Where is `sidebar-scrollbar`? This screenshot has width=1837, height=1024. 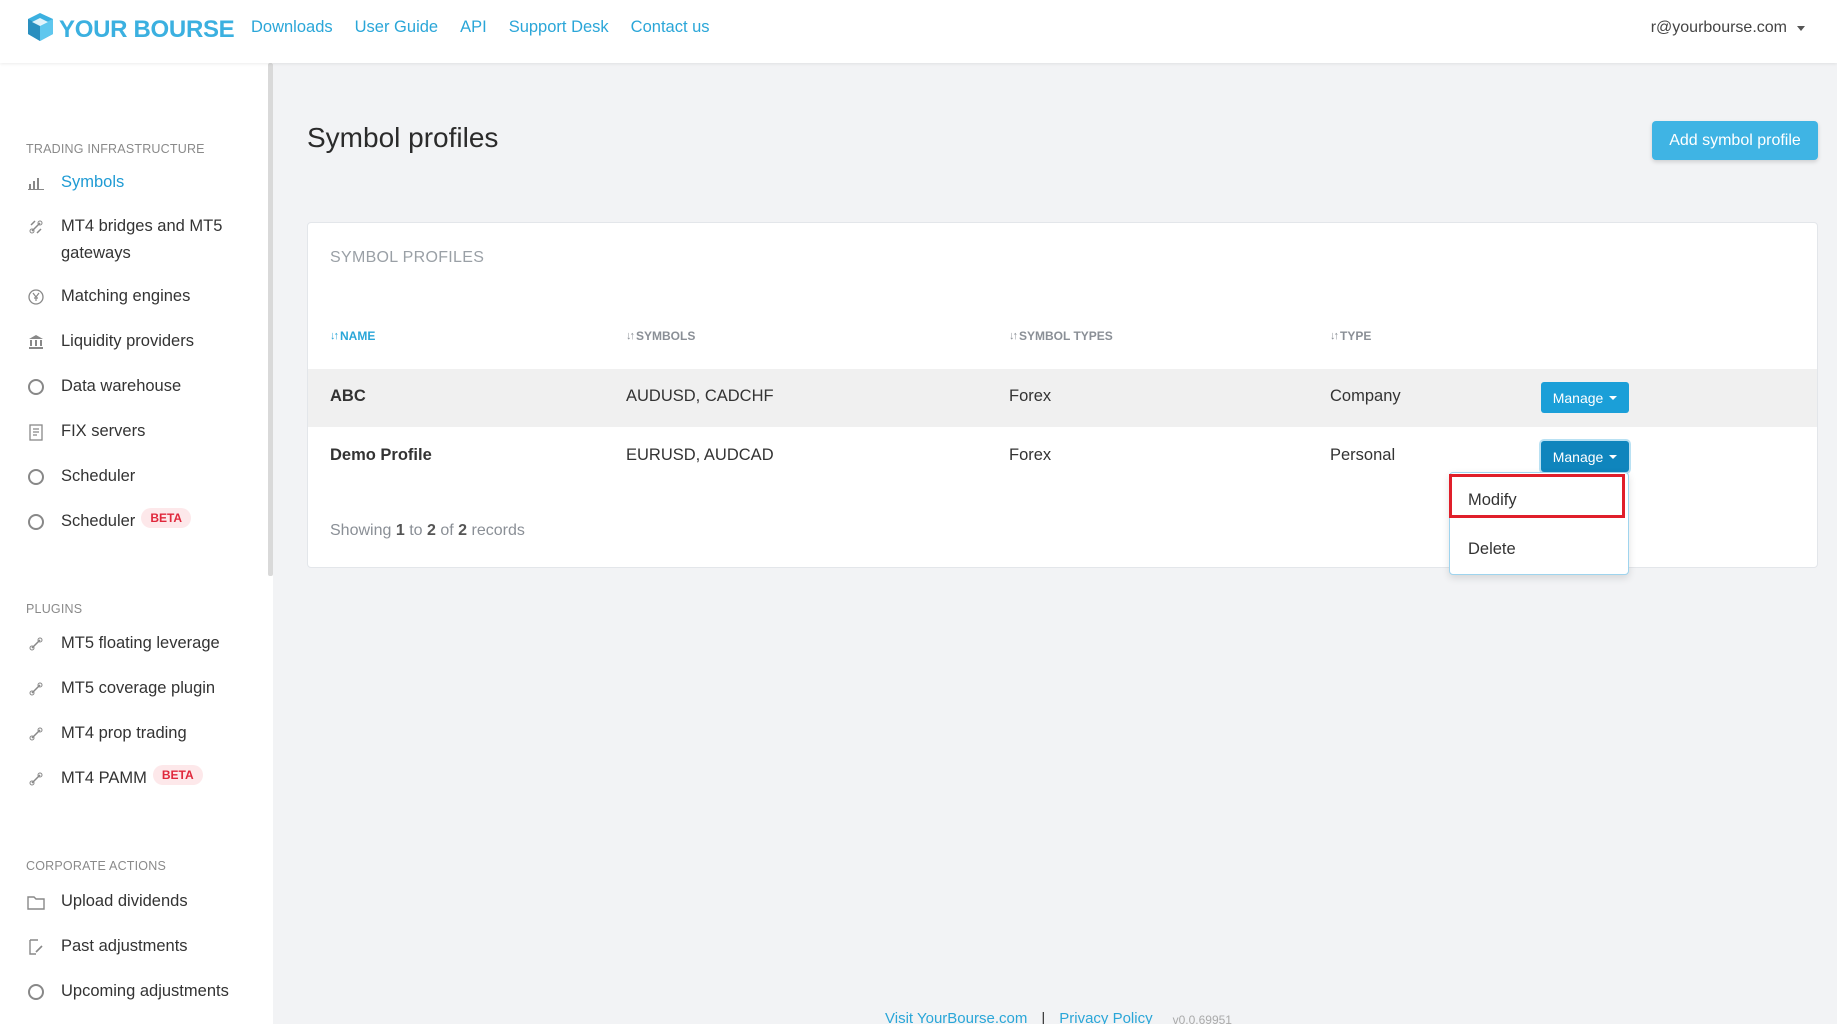
sidebar-scrollbar is located at coordinates (270, 319).